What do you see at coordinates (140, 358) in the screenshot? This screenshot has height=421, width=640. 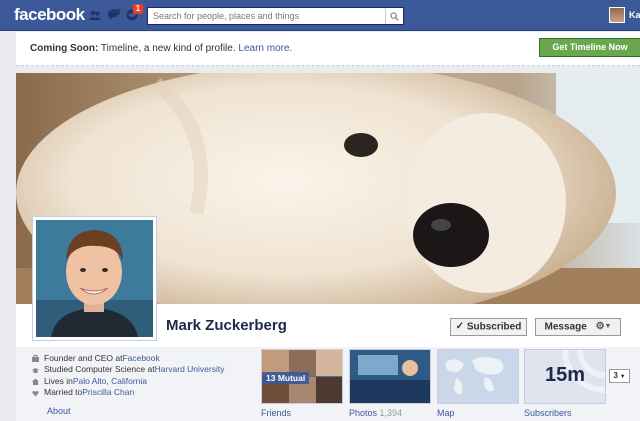 I see `work-link: Facebook` at bounding box center [140, 358].